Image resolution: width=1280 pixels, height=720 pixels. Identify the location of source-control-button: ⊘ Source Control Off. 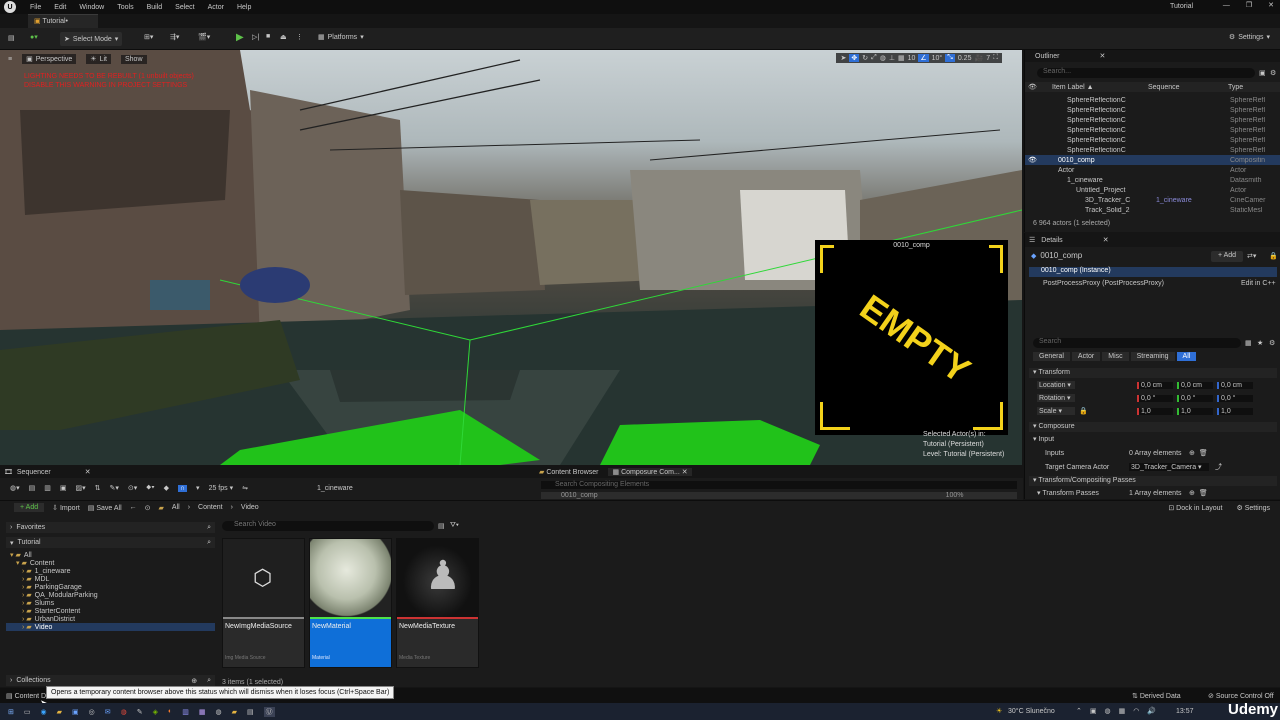
(1241, 696).